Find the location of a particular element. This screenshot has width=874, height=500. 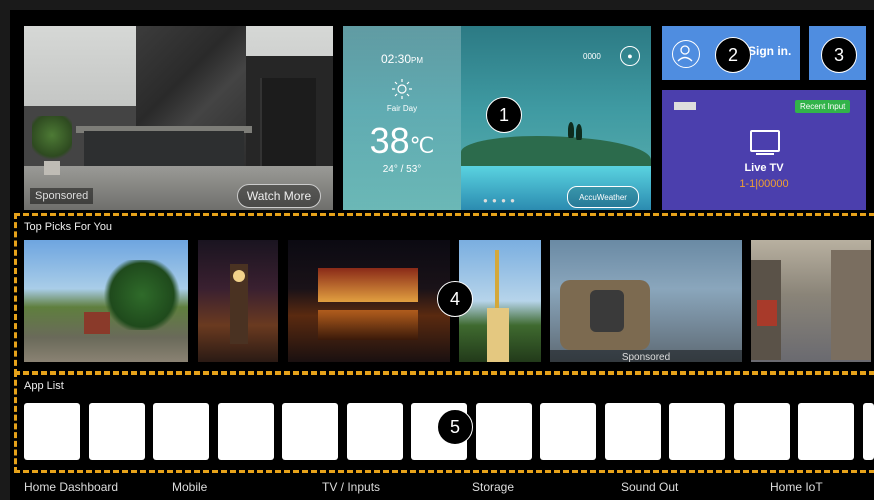

sun-icon is located at coordinates (402, 89).